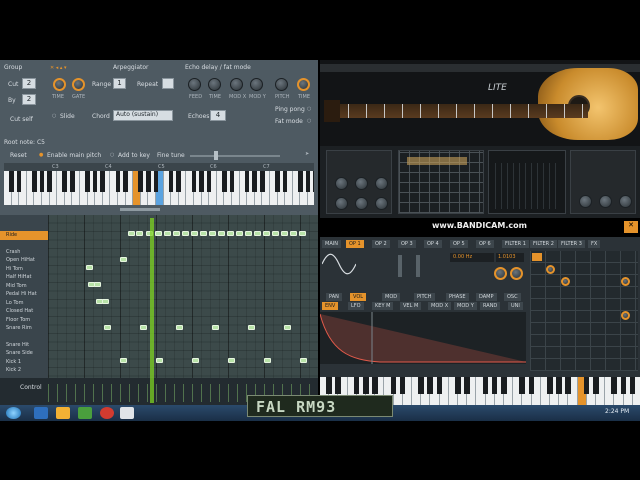  Describe the element at coordinates (383, 306) in the screenshot. I see `sub-tab2: KEY M` at that location.